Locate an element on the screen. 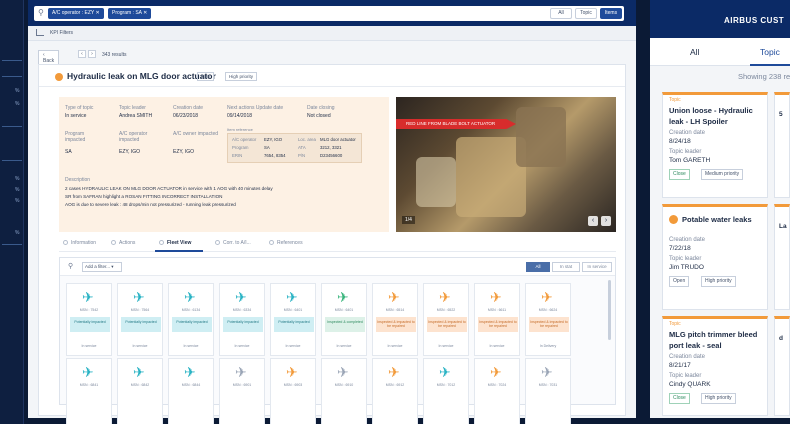  aircraft-msn: MSN : 6624 is located at coordinates (548, 310).